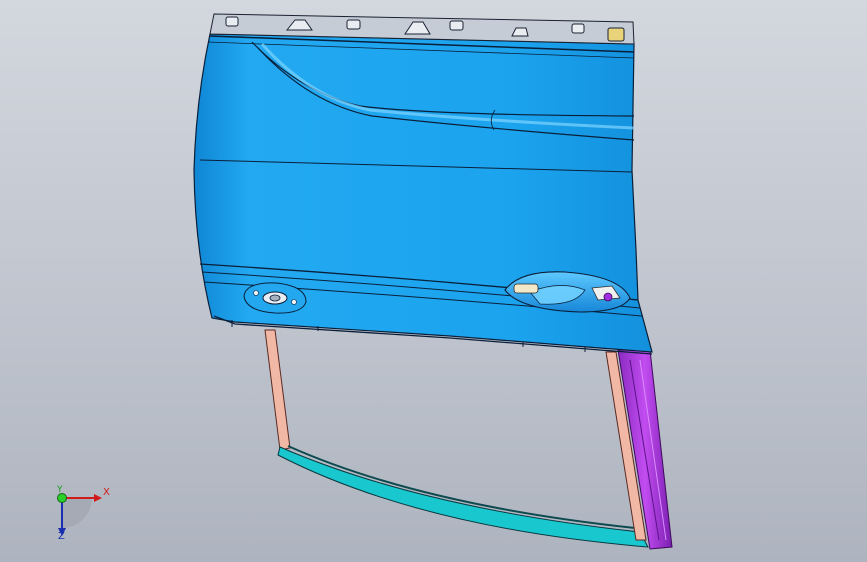 The image size is (867, 562). What do you see at coordinates (77, 513) in the screenshot?
I see `triad-quadrant-shadow` at bounding box center [77, 513].